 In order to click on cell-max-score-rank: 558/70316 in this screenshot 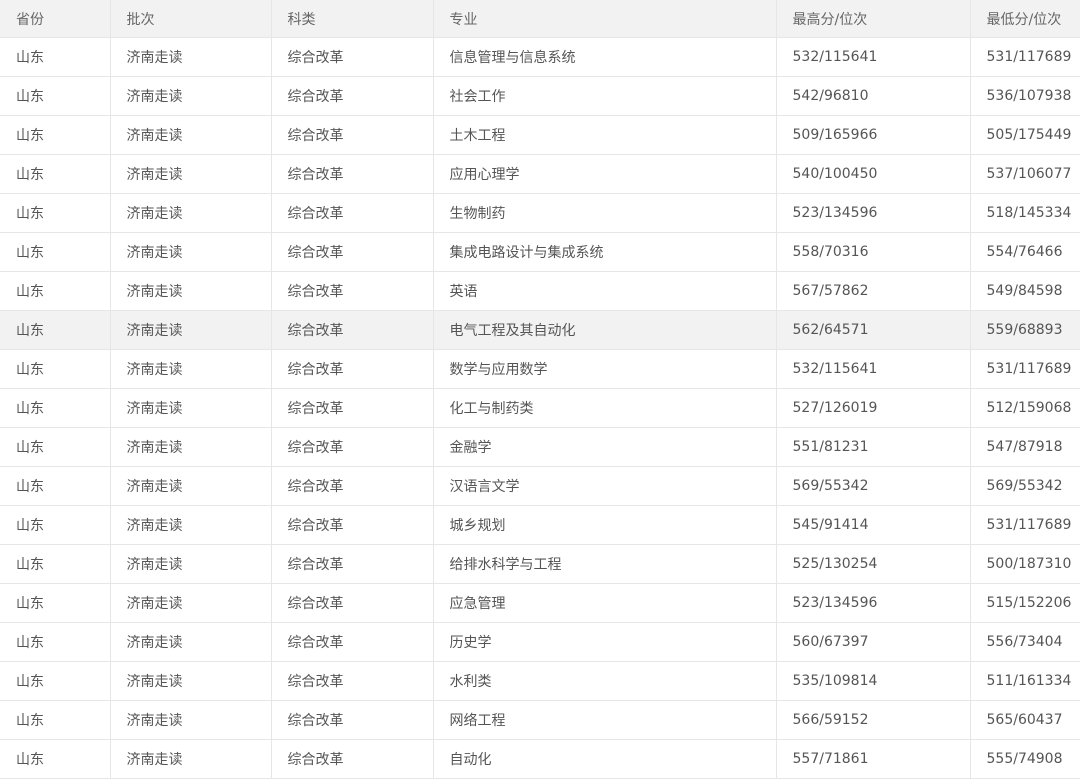, I will do `click(873, 252)`.